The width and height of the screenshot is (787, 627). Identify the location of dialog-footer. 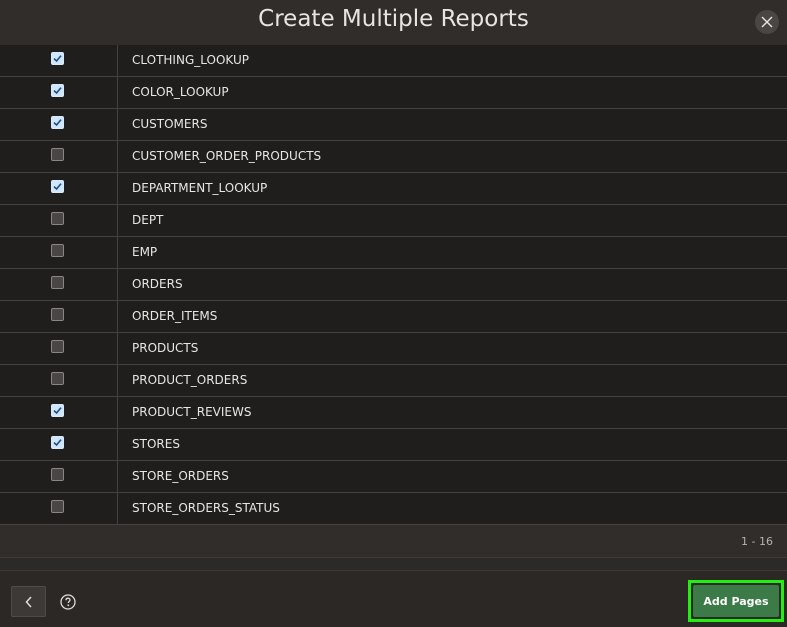
(393, 598).